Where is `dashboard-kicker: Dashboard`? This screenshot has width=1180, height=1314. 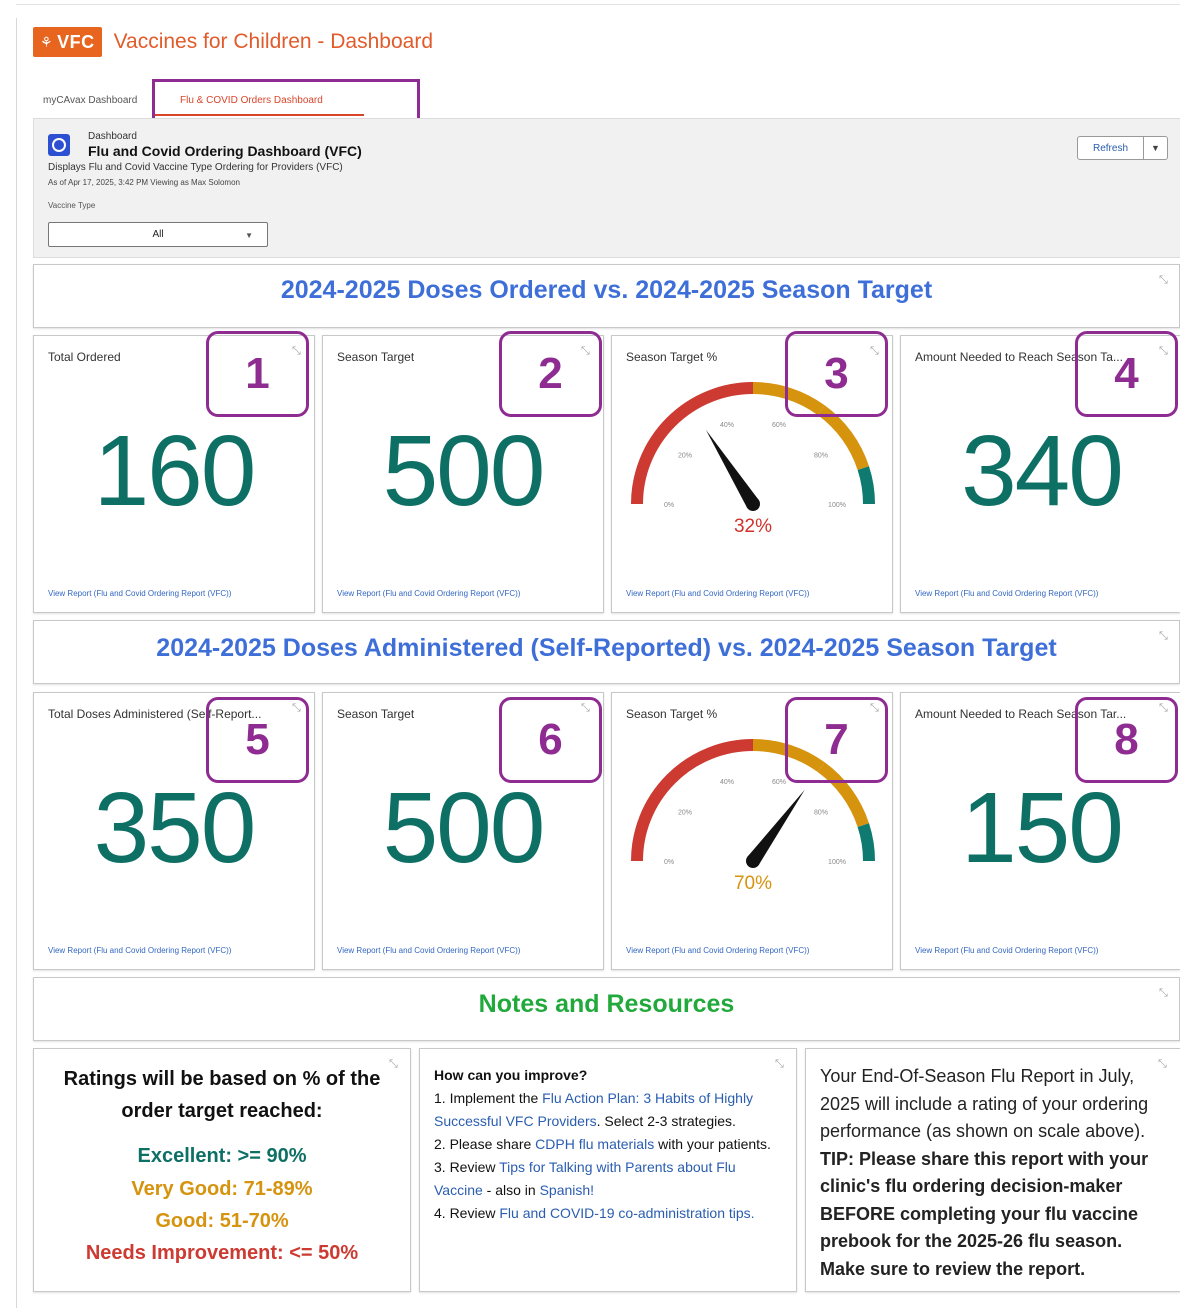 dashboard-kicker: Dashboard is located at coordinates (112, 136).